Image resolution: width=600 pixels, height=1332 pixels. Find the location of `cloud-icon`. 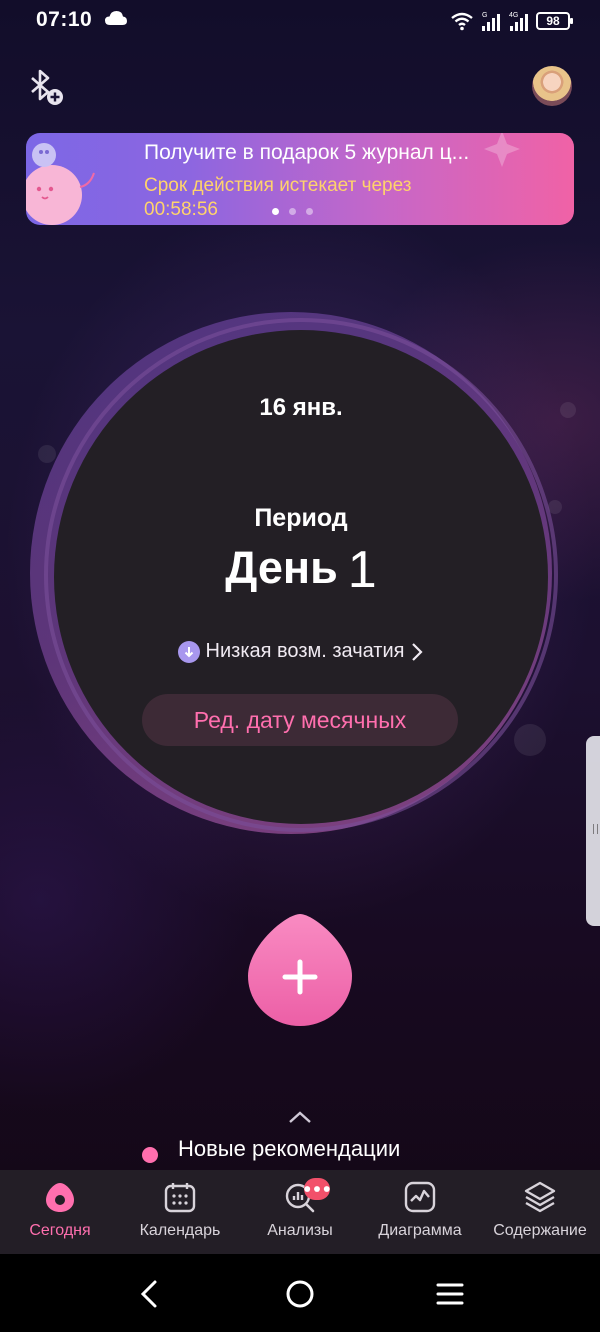

cloud-icon is located at coordinates (116, 18).